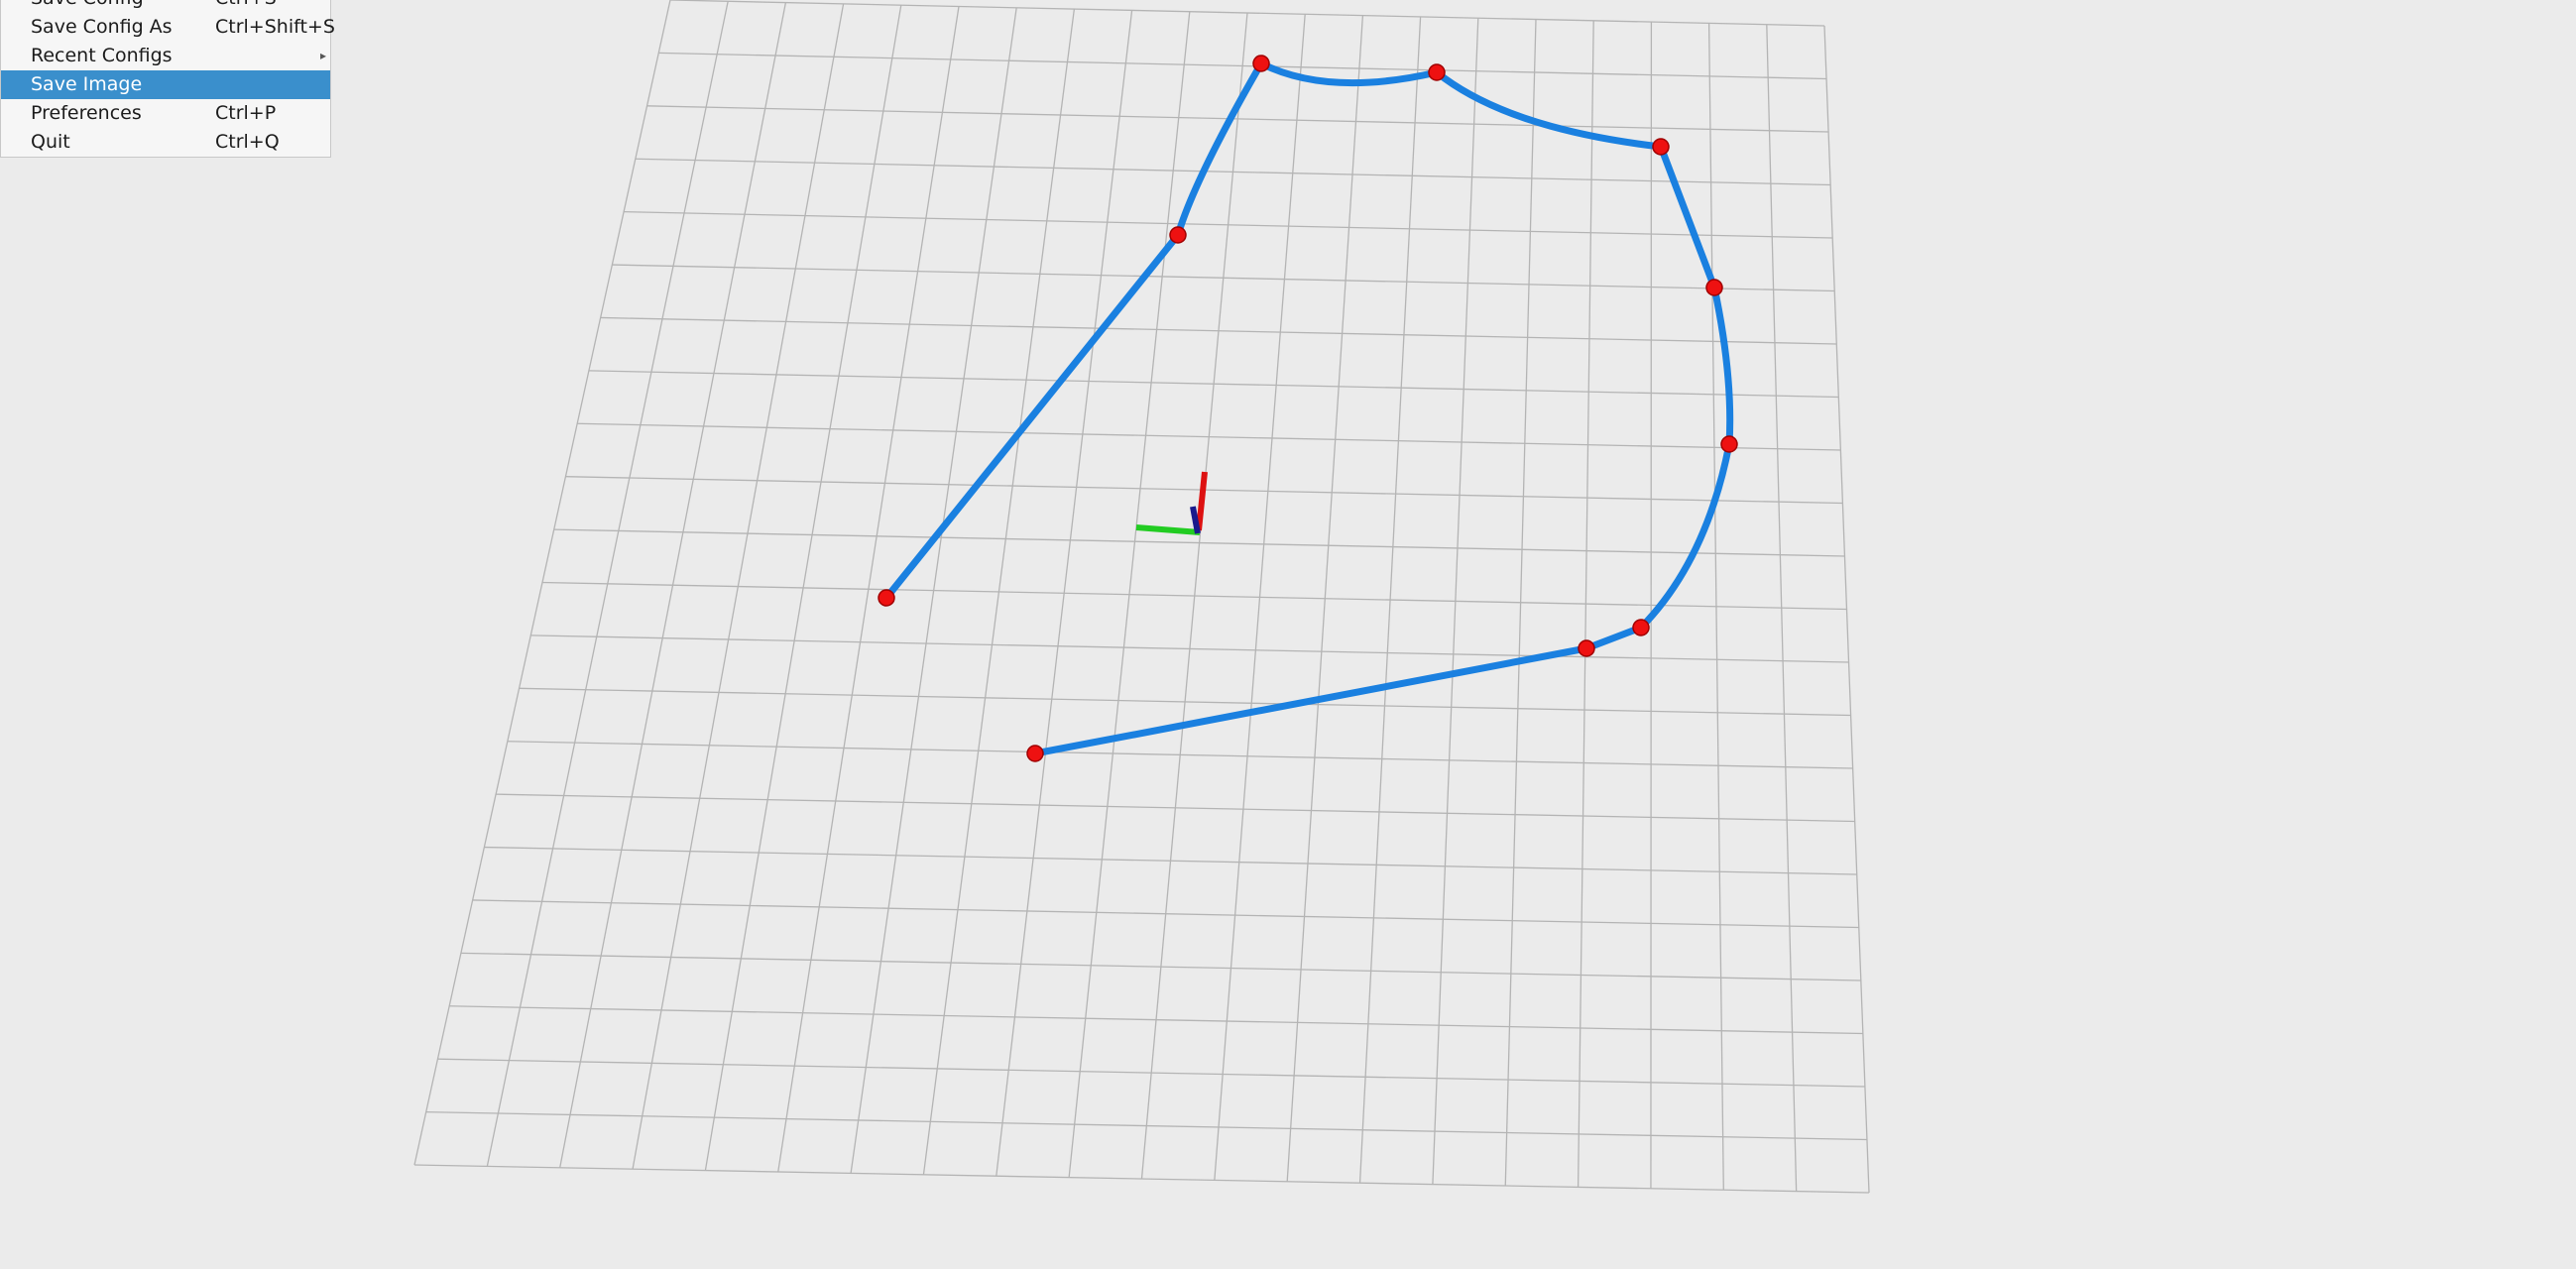 This screenshot has width=2576, height=1269. What do you see at coordinates (165, 142) in the screenshot?
I see `menu-item-quit: Quit Ctrl+Q` at bounding box center [165, 142].